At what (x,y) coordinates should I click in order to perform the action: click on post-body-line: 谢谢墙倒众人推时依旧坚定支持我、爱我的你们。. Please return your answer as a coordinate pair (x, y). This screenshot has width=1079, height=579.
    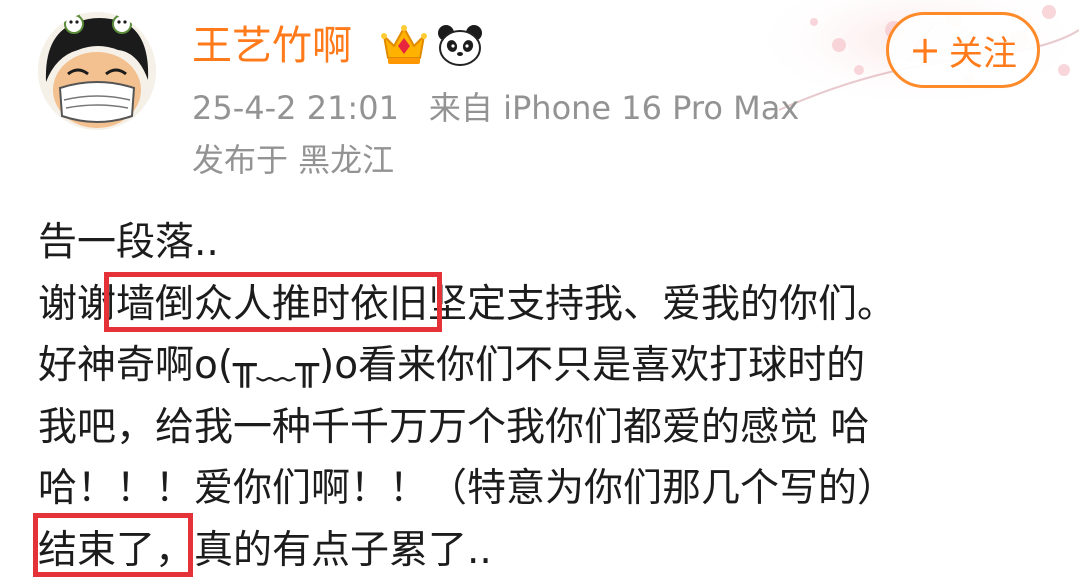
    Looking at the image, I should click on (467, 304).